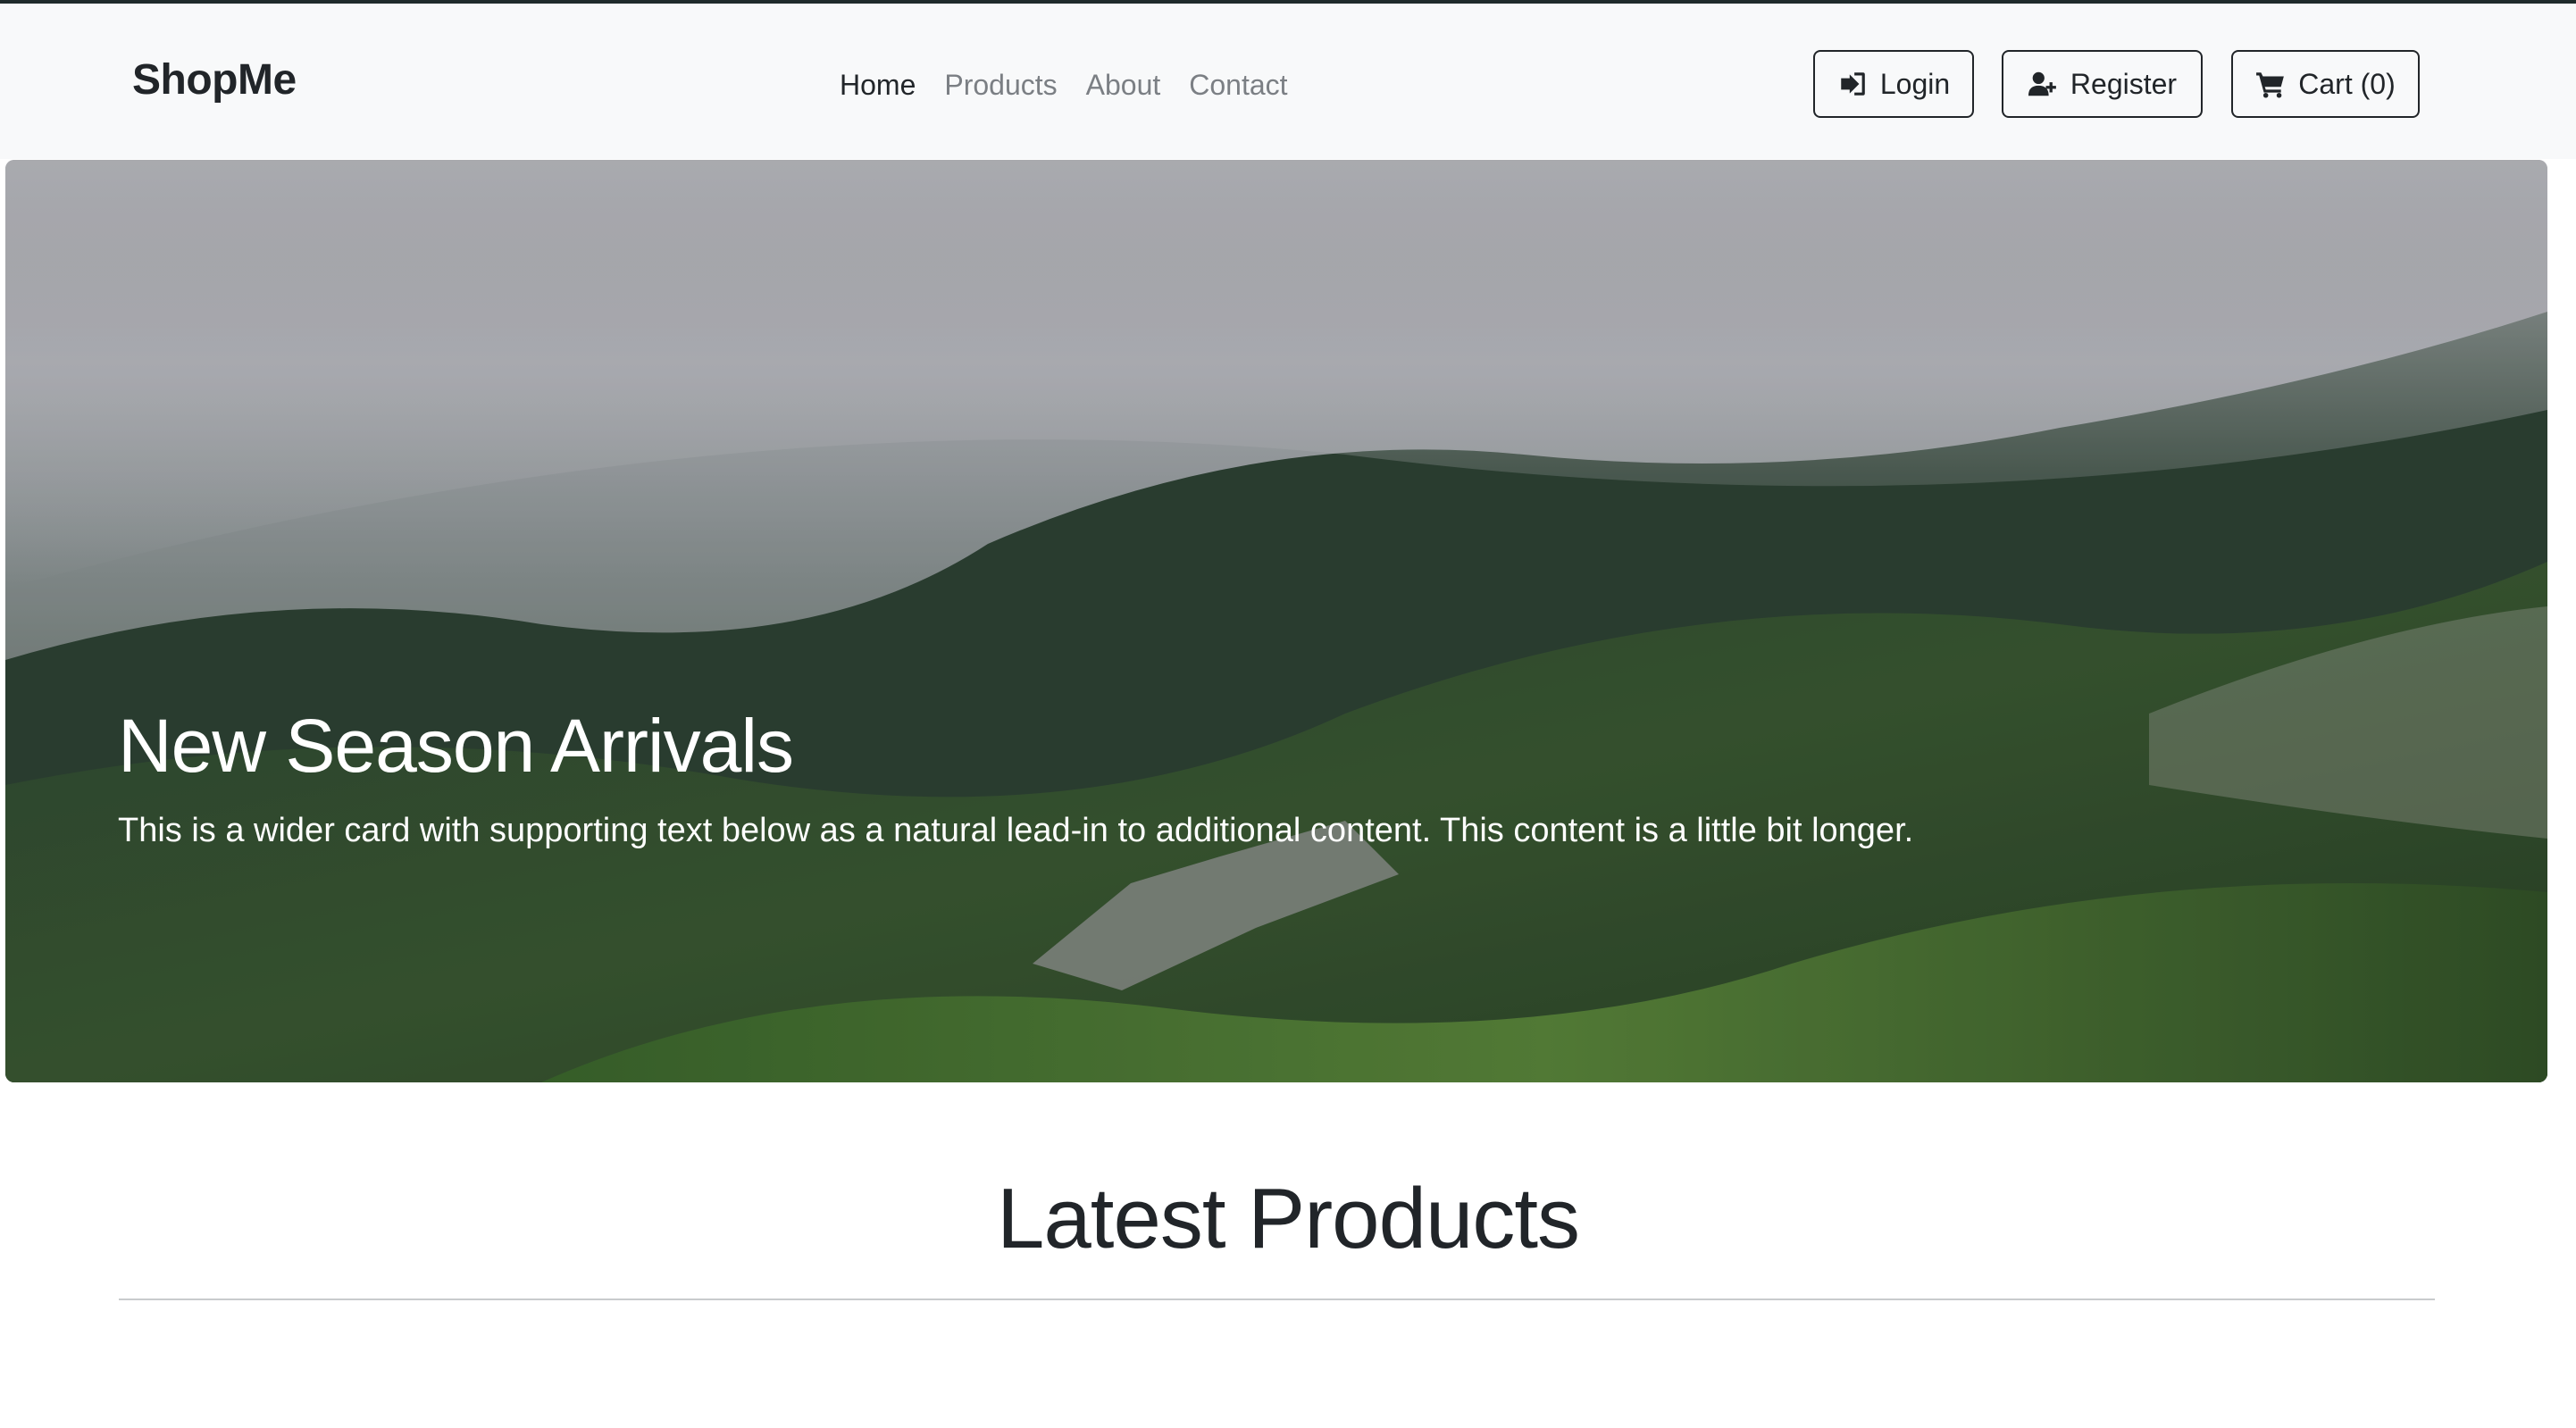 The width and height of the screenshot is (2576, 1428). Describe the element at coordinates (1915, 83) in the screenshot. I see `login-label: Login` at that location.